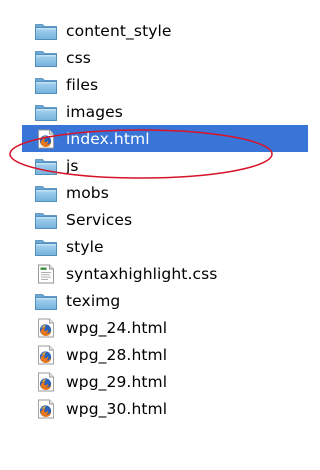 The width and height of the screenshot is (320, 470). Describe the element at coordinates (154, 165) in the screenshot. I see `file-row-js: js` at that location.